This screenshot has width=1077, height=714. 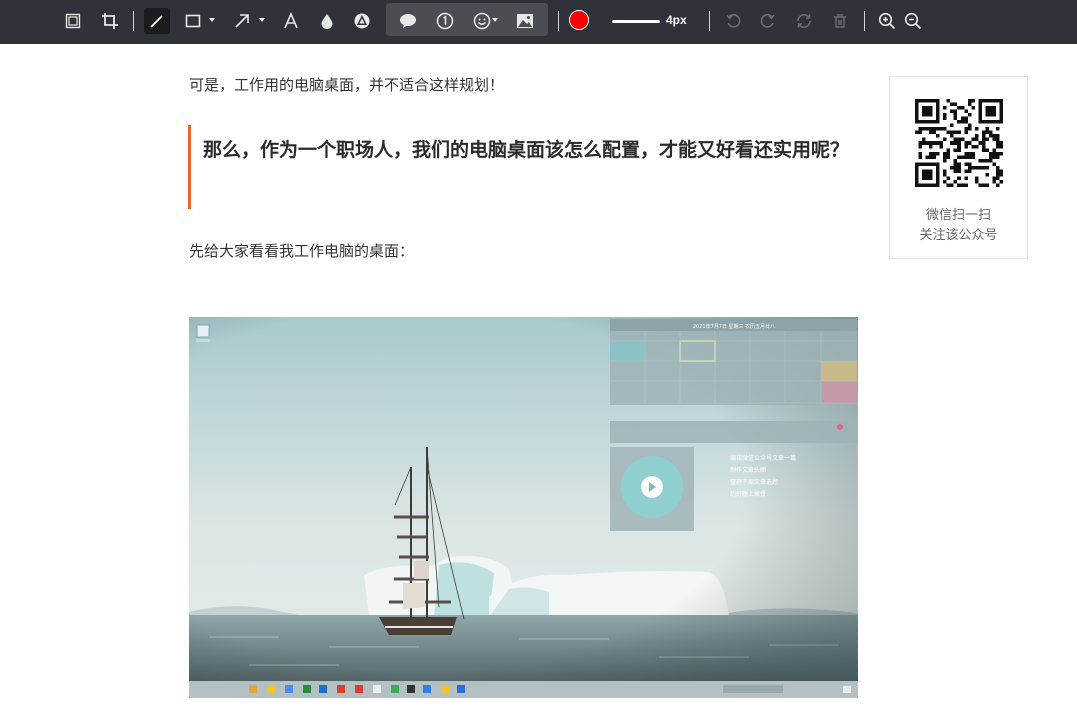 I want to click on crop-icon, so click(x=110, y=21).